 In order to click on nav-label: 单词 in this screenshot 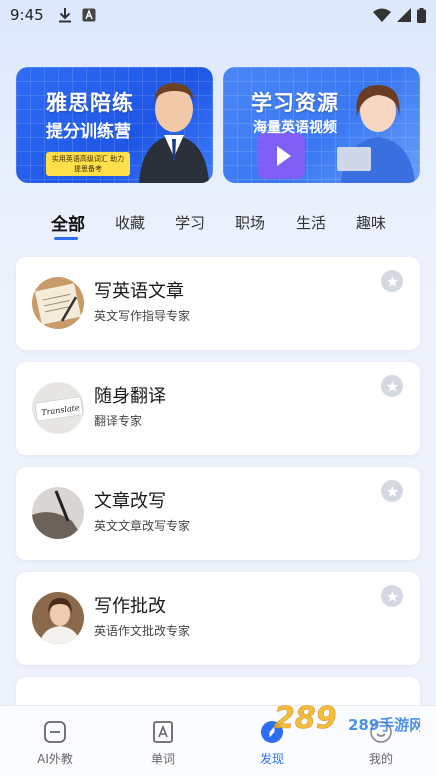, I will do `click(162, 759)`.